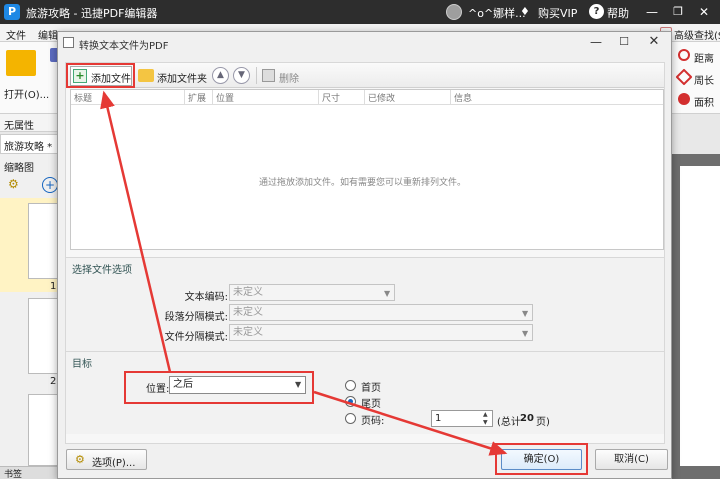 This screenshot has width=720, height=479. What do you see at coordinates (704, 101) in the screenshot?
I see `area-tool: 面积` at bounding box center [704, 101].